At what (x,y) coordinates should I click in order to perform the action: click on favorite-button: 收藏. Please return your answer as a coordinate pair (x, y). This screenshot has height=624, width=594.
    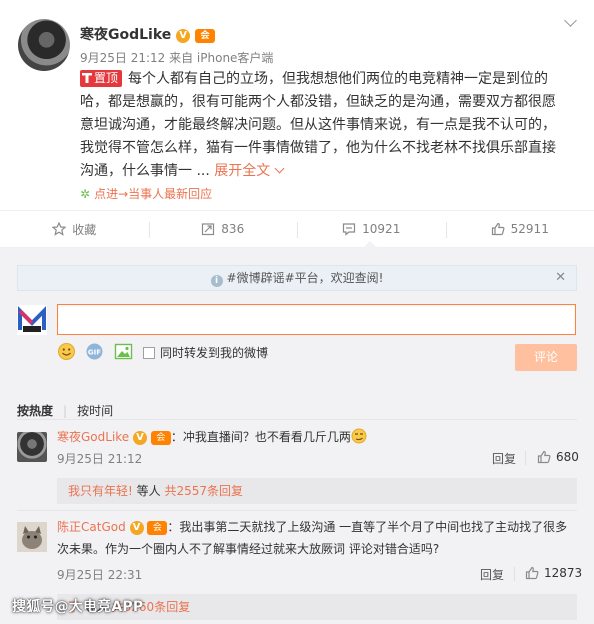
    Looking at the image, I should click on (74, 229).